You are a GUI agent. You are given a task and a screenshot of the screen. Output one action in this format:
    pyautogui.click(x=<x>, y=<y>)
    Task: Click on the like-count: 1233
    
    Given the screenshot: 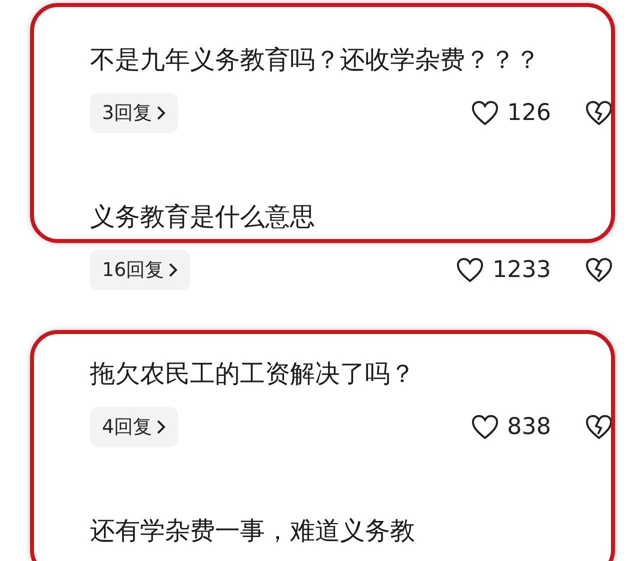 What is the action you would take?
    pyautogui.click(x=521, y=270)
    